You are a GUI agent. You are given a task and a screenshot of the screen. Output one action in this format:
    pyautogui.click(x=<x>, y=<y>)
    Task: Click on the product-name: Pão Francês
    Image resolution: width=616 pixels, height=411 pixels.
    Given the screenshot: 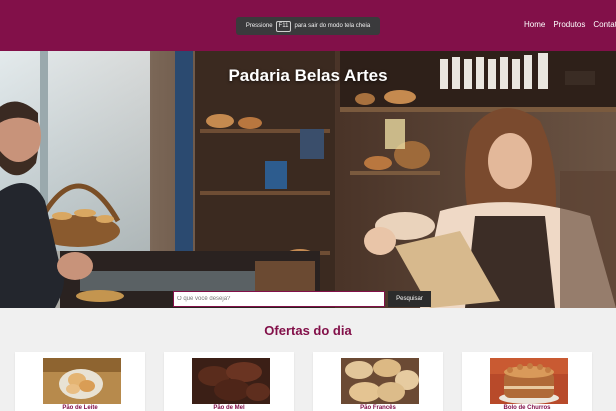 What is the action you would take?
    pyautogui.click(x=378, y=408)
    